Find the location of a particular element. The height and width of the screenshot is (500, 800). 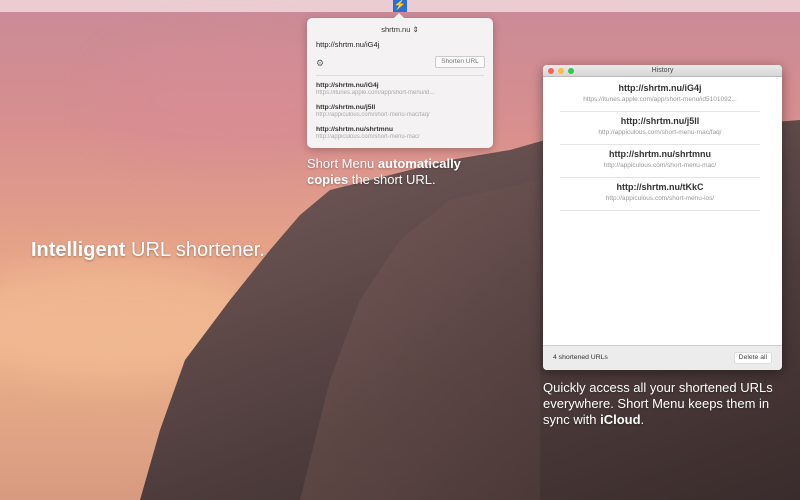

service-selector: shrtm.nu ⇕ is located at coordinates (400, 29).